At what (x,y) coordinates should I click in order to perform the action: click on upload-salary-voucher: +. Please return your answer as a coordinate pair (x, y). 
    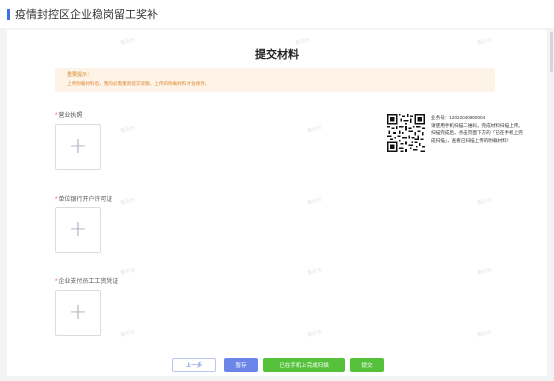
    Looking at the image, I should click on (78, 313).